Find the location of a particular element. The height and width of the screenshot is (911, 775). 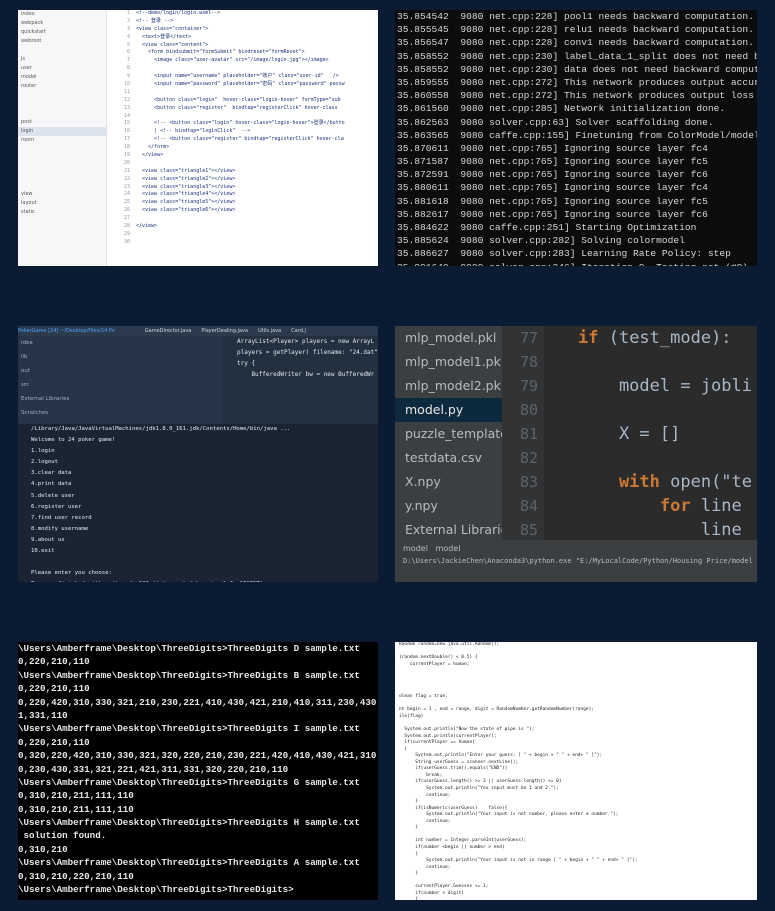

line-number: 15 is located at coordinates (126, 123).